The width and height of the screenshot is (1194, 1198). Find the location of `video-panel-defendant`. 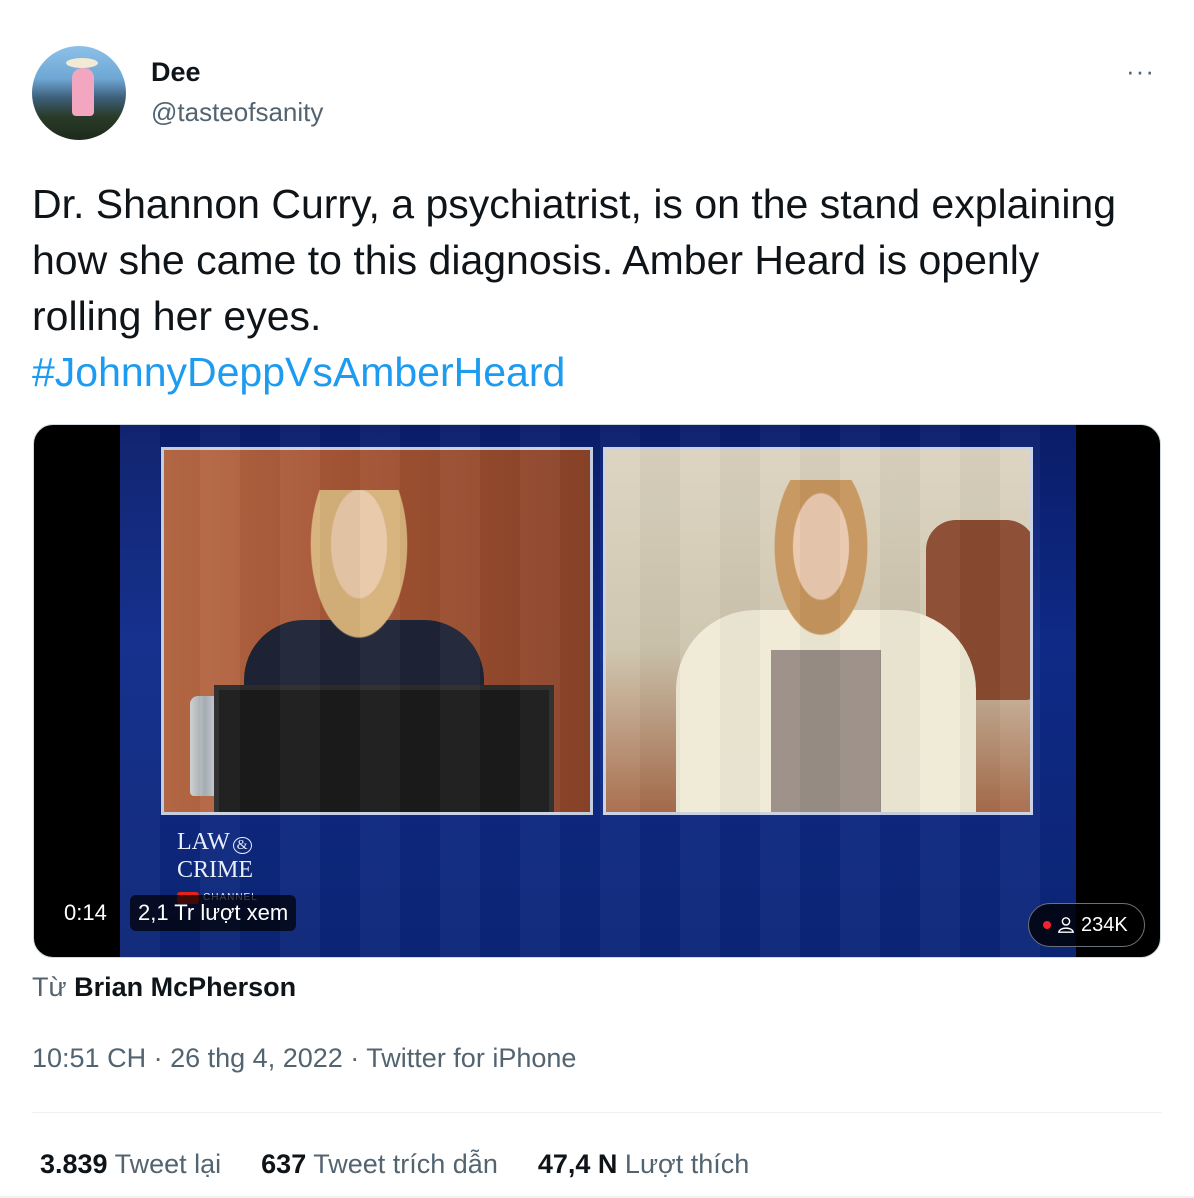

video-panel-defendant is located at coordinates (818, 631).